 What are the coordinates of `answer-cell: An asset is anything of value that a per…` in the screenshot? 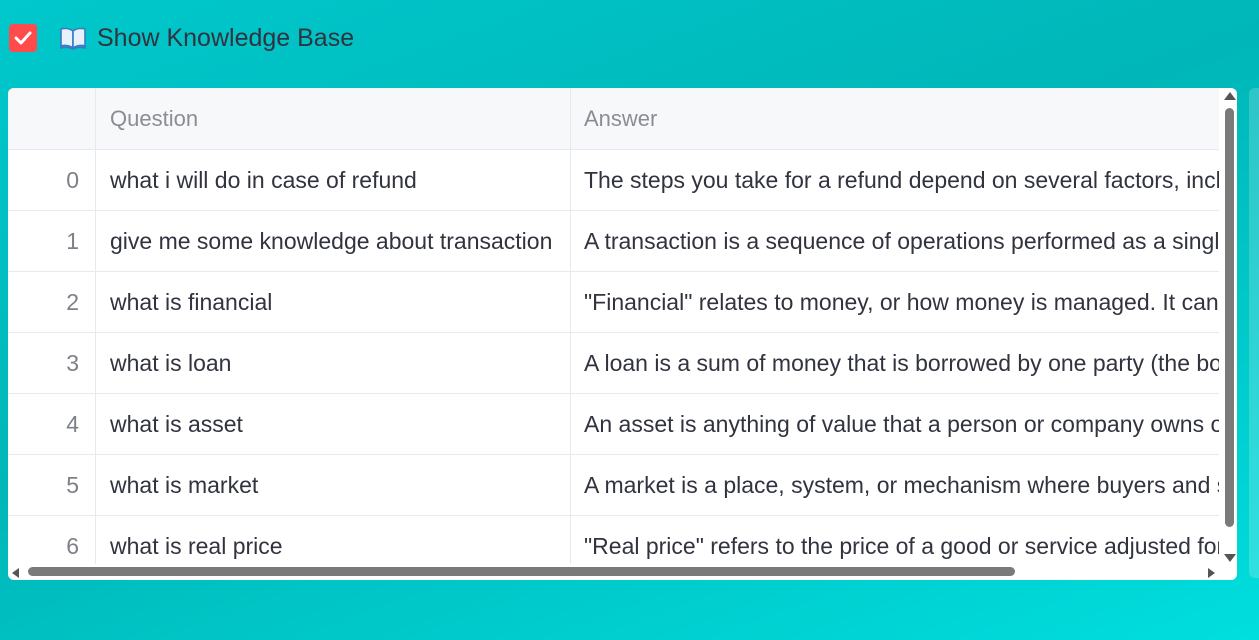 It's located at (895, 424).